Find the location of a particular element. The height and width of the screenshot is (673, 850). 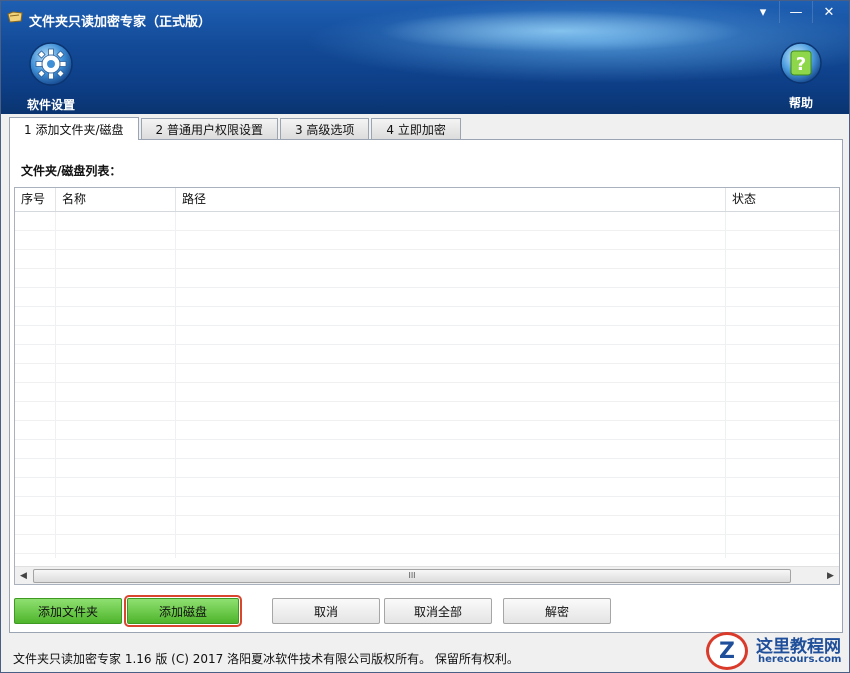

add-disk-button: 添加磁盘 is located at coordinates (183, 611).